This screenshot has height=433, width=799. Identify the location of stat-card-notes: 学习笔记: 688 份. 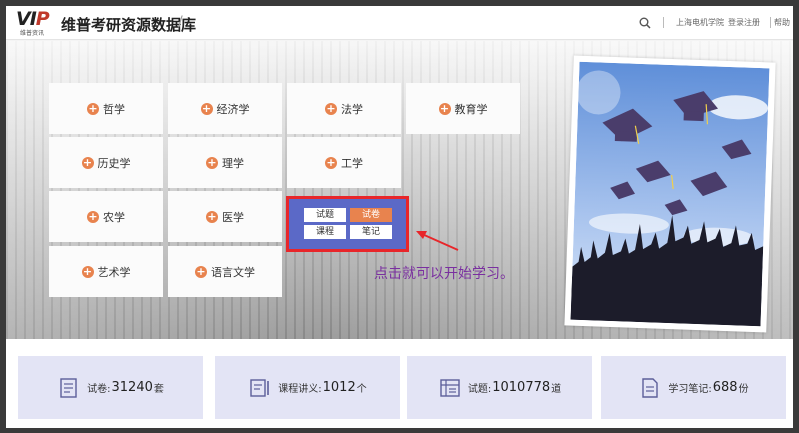
(693, 387).